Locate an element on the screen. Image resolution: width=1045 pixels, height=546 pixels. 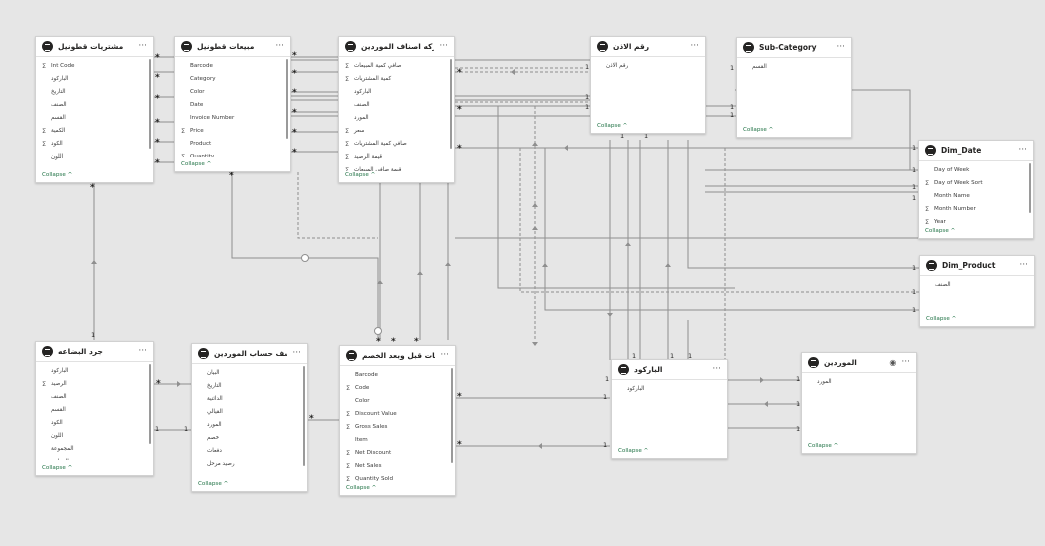
table-header: Dim_Date ··· is located at coordinates (976, 150).